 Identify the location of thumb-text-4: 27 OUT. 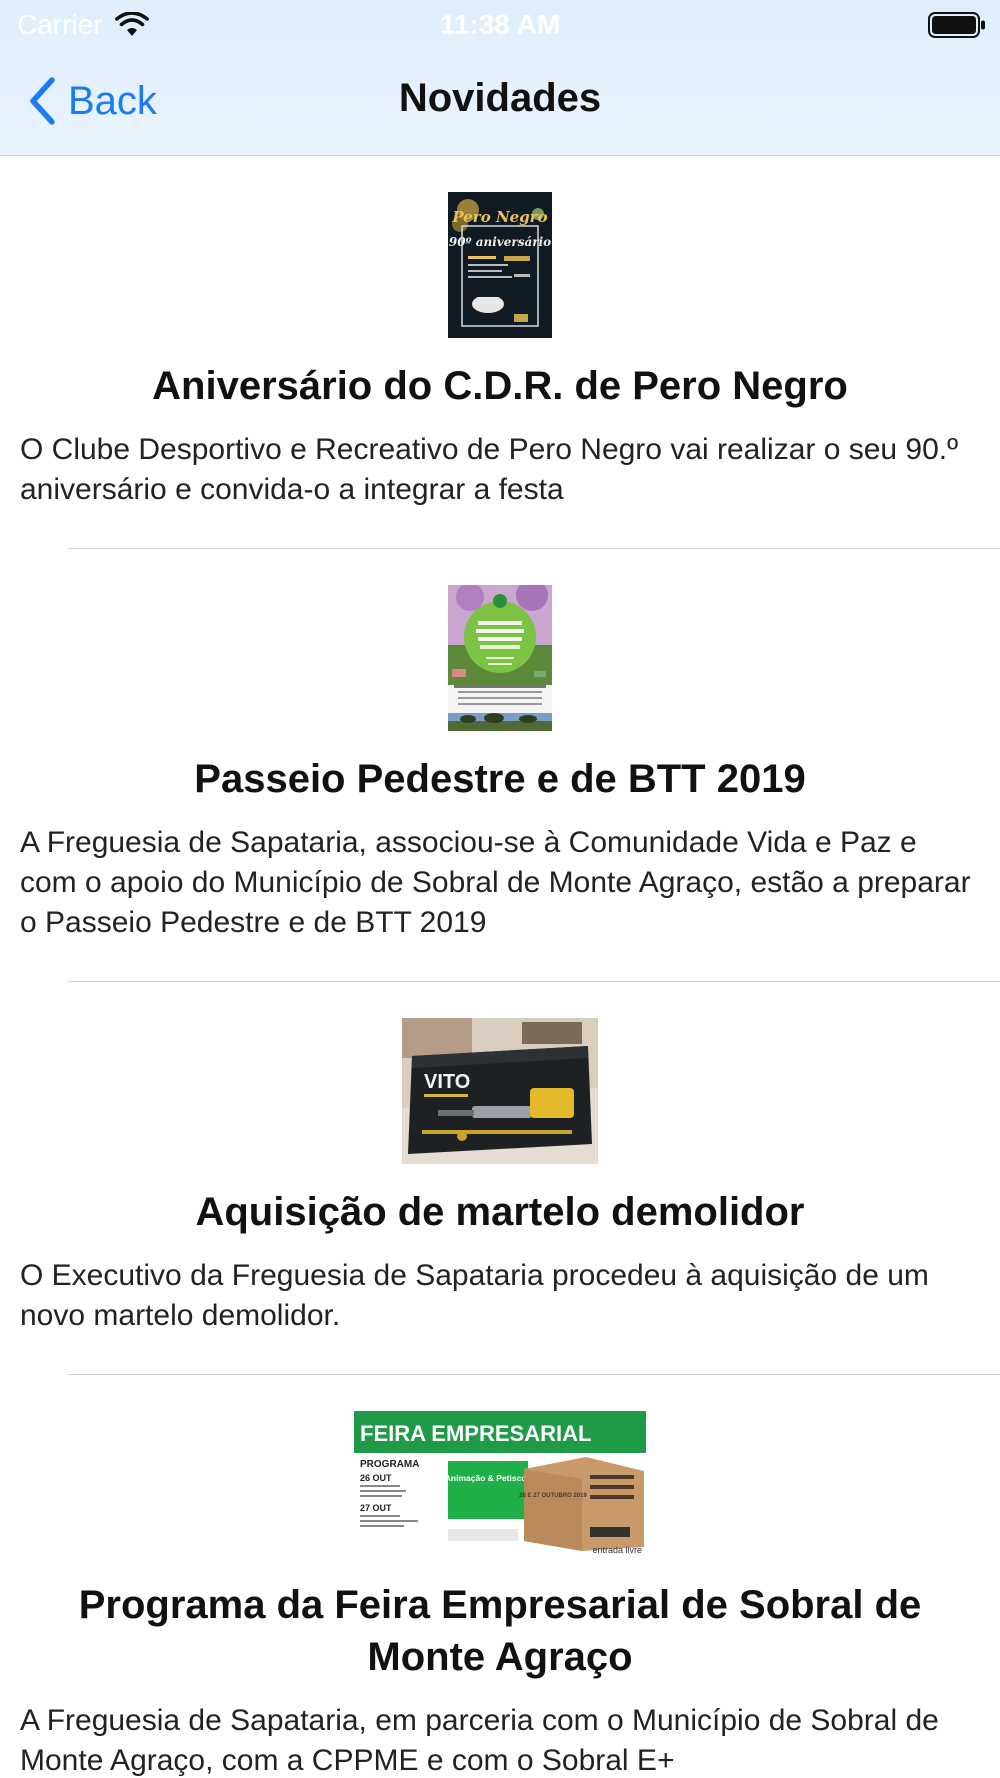
(376, 1508).